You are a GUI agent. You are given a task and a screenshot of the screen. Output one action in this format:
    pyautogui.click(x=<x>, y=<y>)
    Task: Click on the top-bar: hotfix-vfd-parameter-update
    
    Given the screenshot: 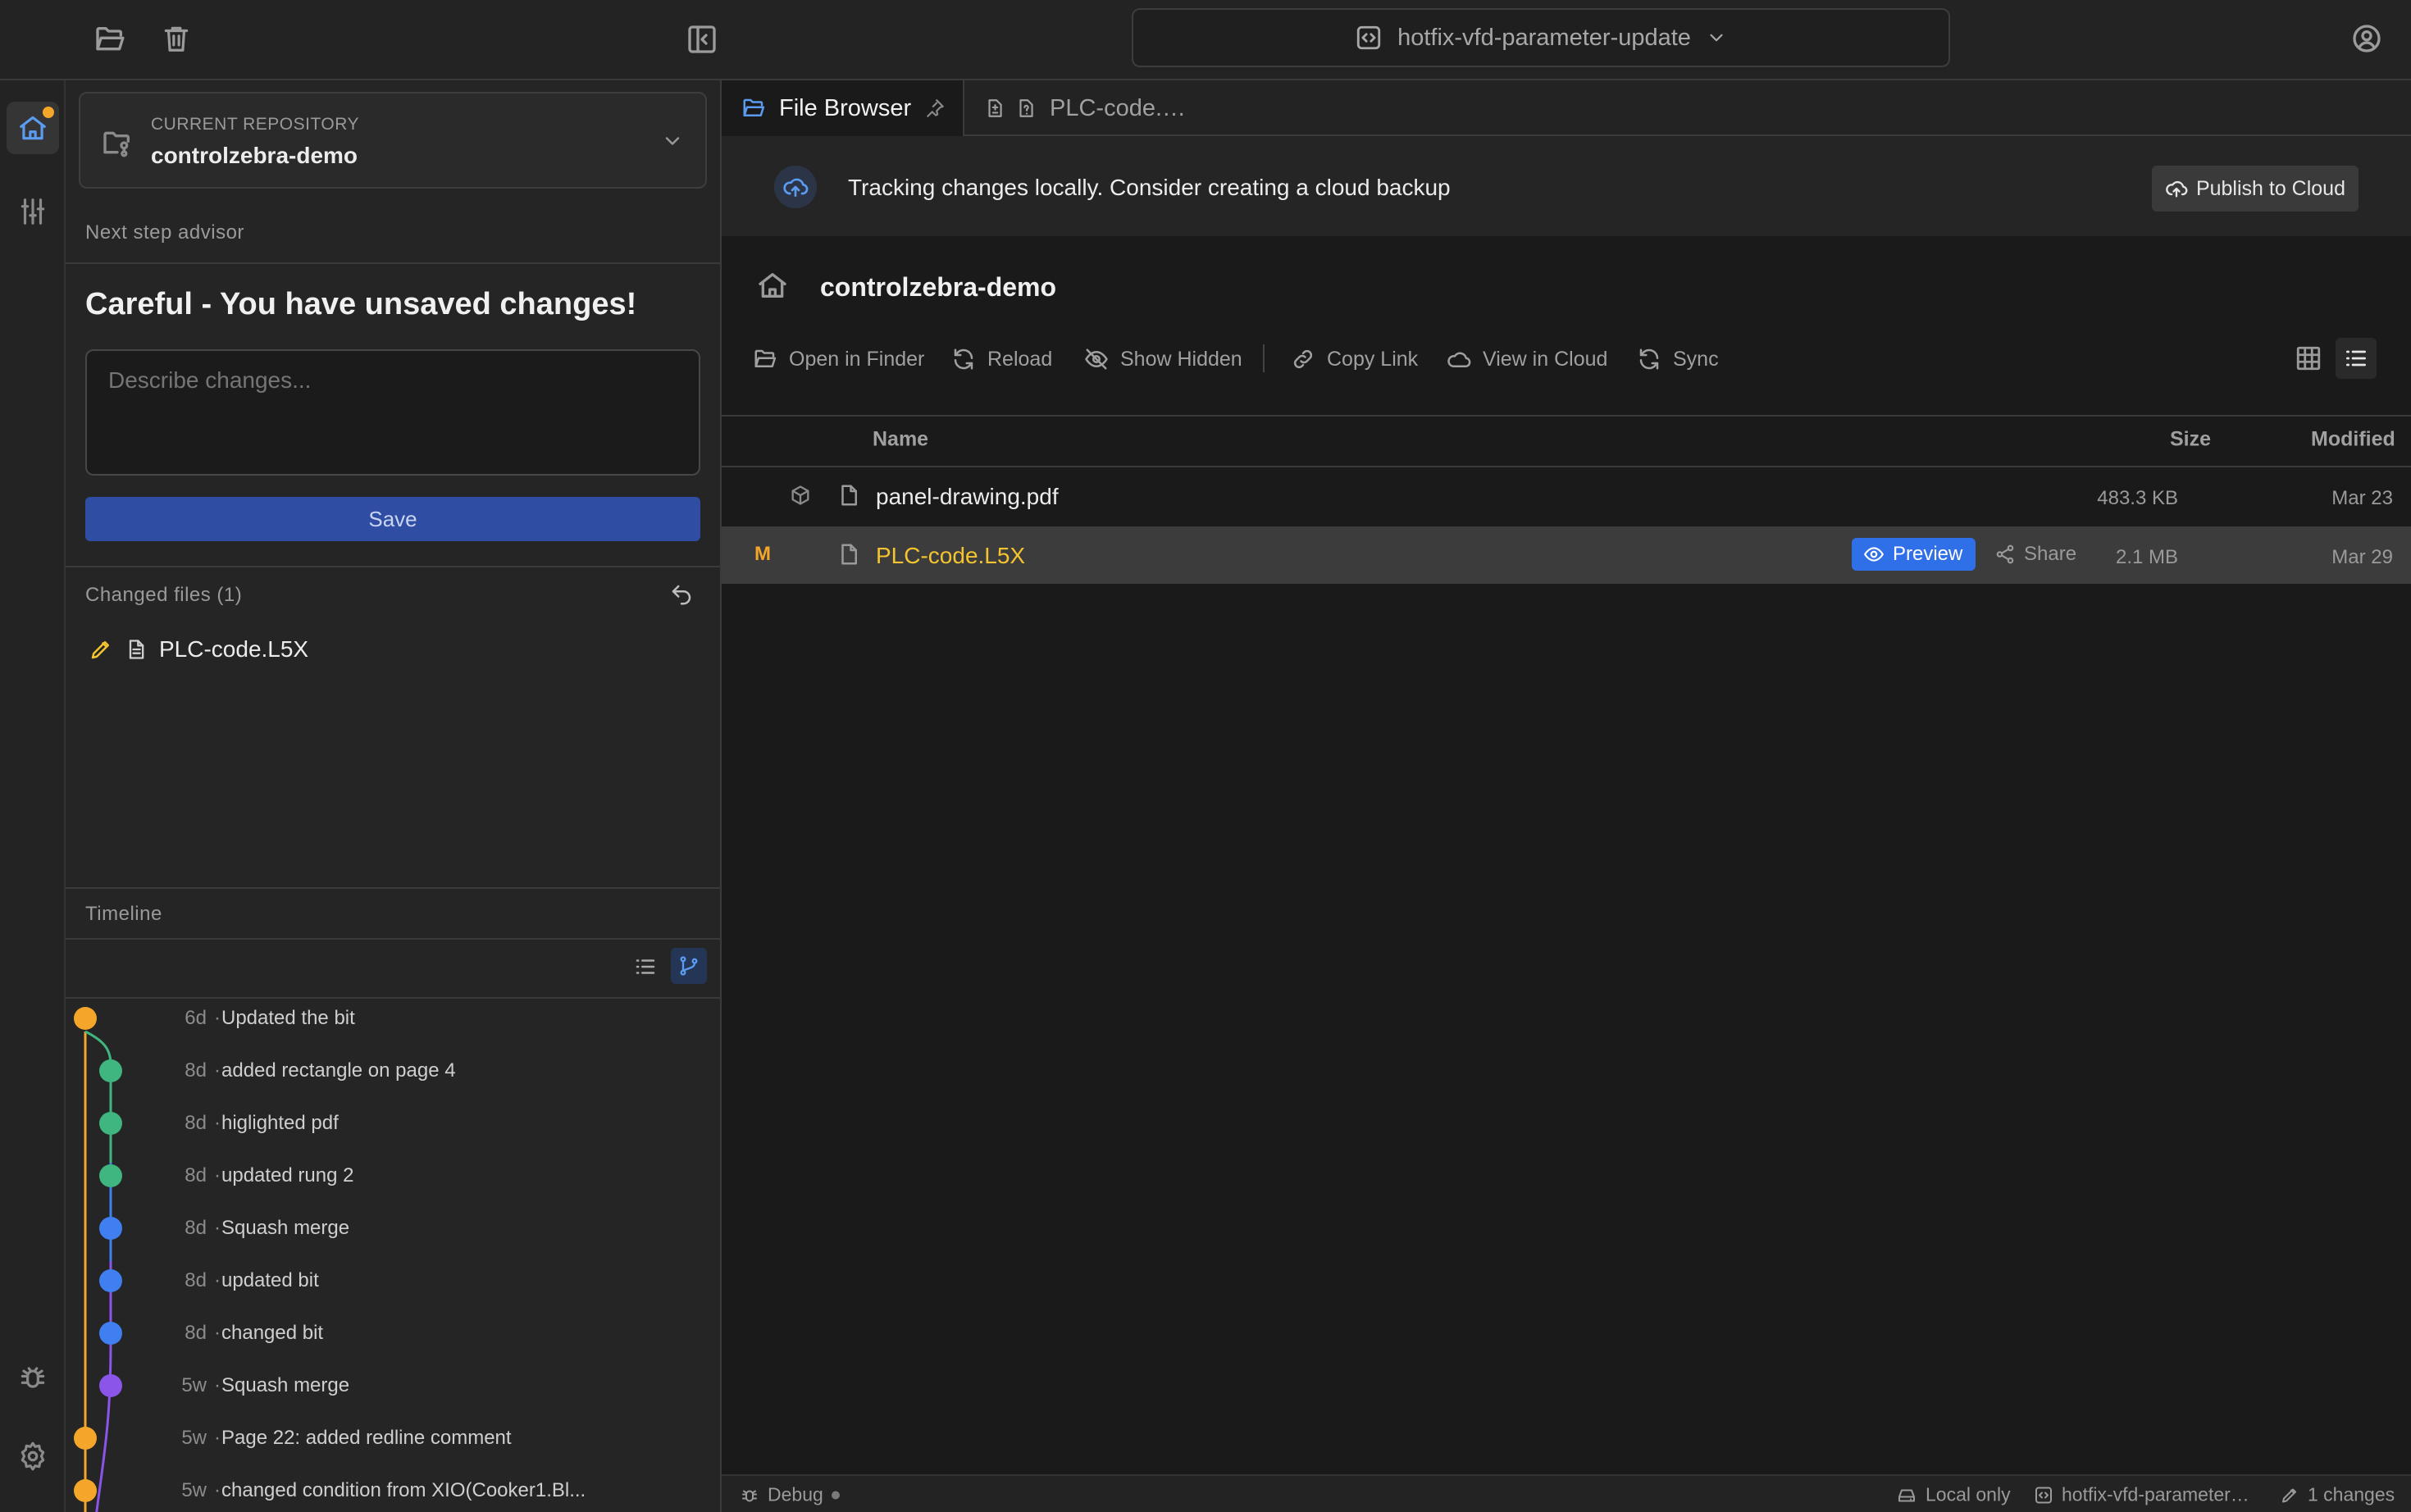 What is the action you would take?
    pyautogui.click(x=1205, y=40)
    